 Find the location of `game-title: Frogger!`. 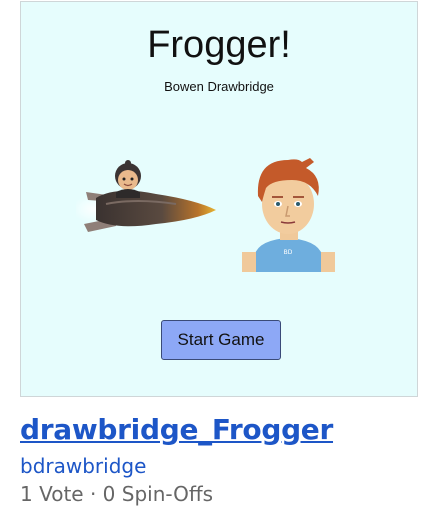

game-title: Frogger! is located at coordinates (219, 45).